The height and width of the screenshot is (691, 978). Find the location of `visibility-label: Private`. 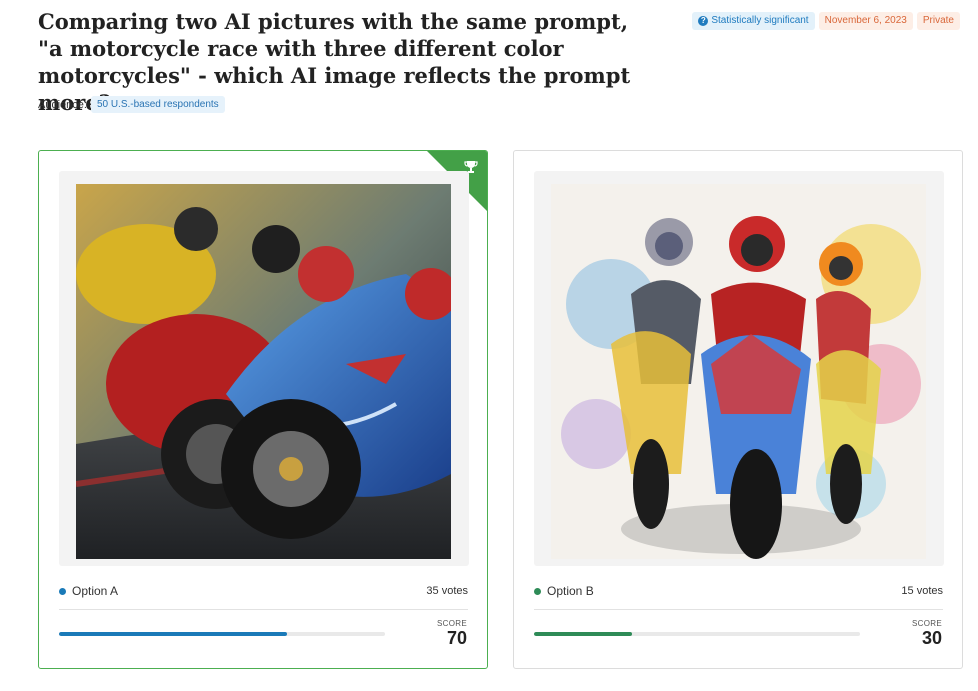

visibility-label: Private is located at coordinates (938, 20).